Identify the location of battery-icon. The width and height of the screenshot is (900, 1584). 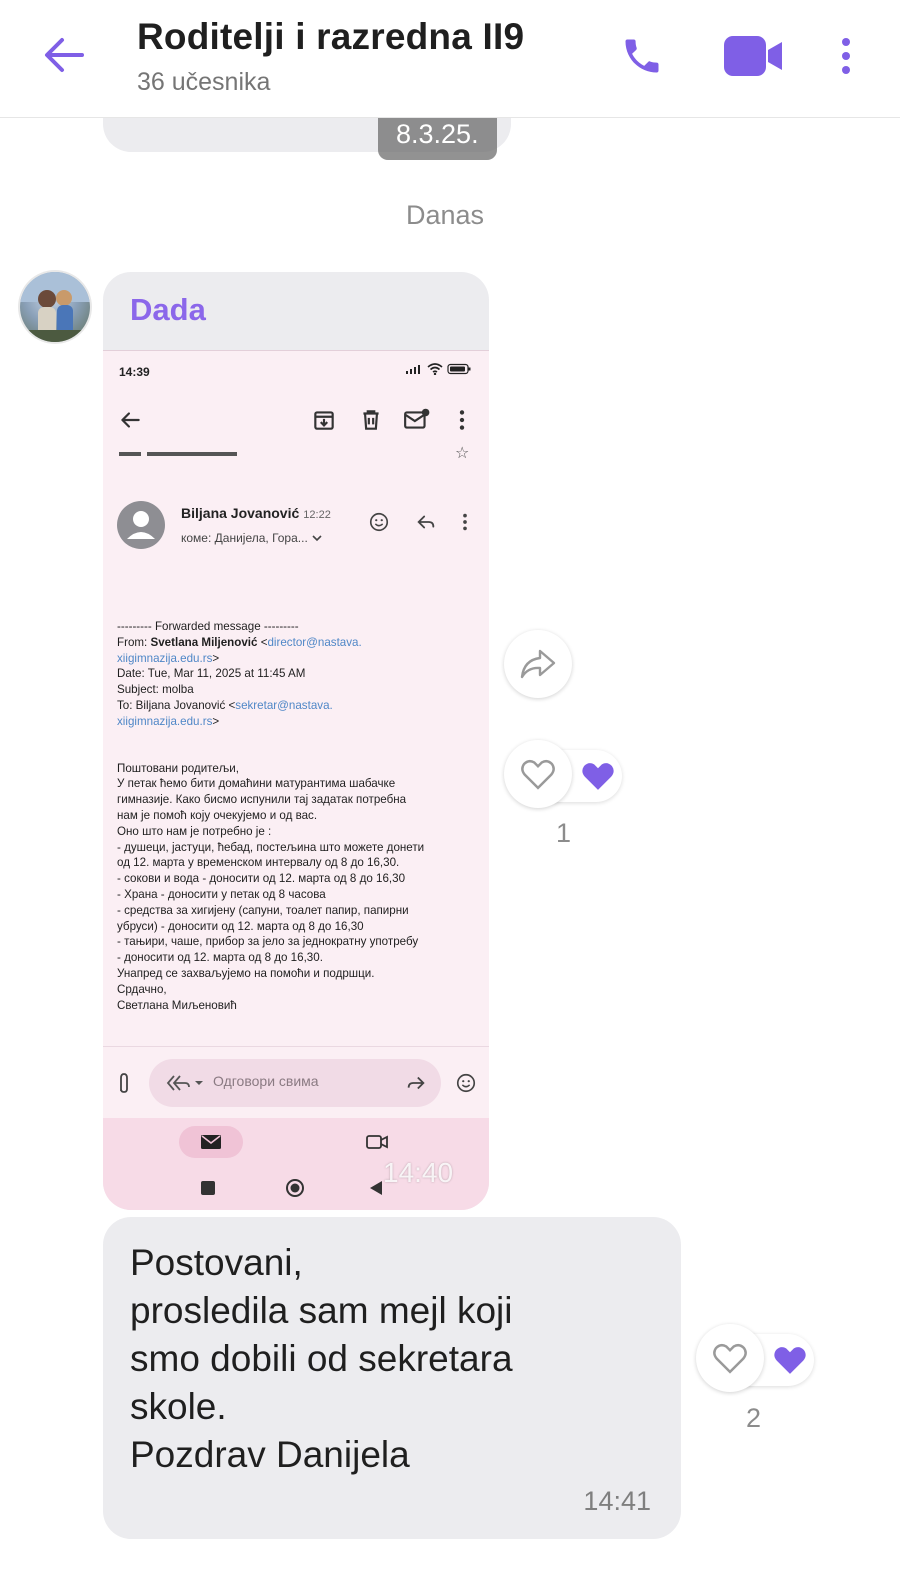
(459, 369).